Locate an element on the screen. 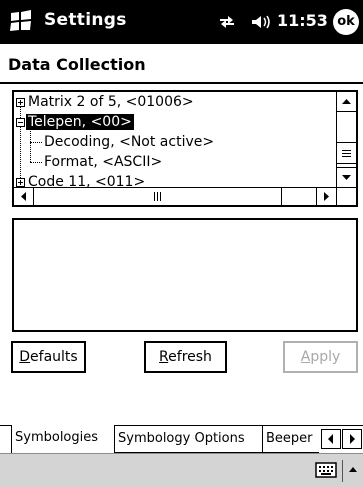 The height and width of the screenshot is (487, 363). windows-start-icon is located at coordinates (21, 22).